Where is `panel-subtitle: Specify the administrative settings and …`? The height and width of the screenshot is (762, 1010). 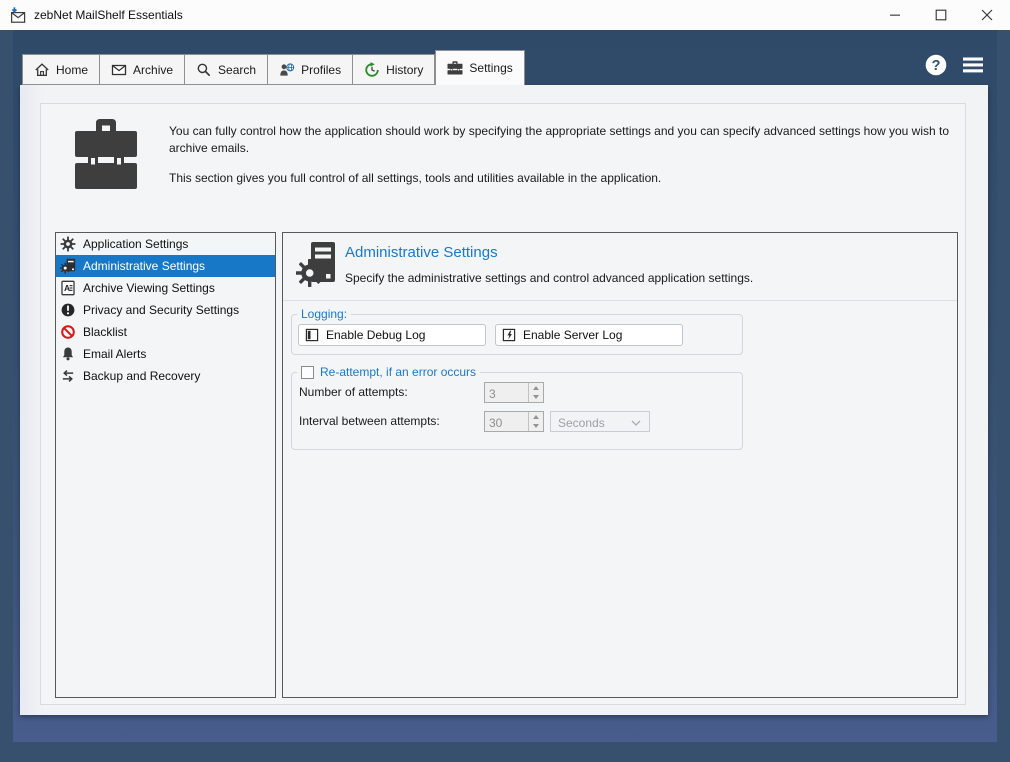 panel-subtitle: Specify the administrative settings and … is located at coordinates (549, 278).